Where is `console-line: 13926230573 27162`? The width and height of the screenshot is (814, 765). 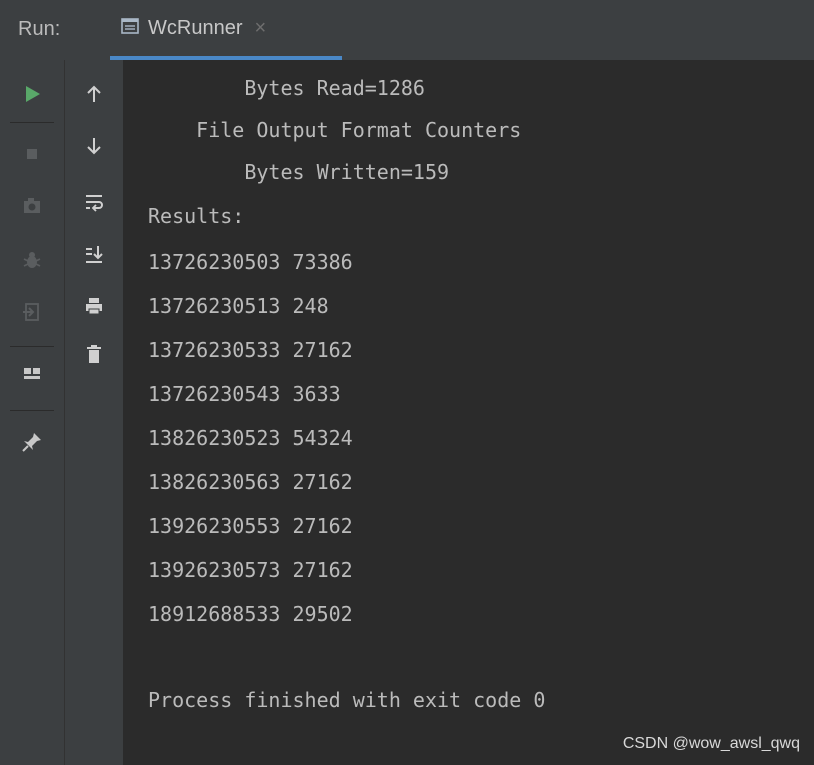 console-line: 13926230573 27162 is located at coordinates (250, 570).